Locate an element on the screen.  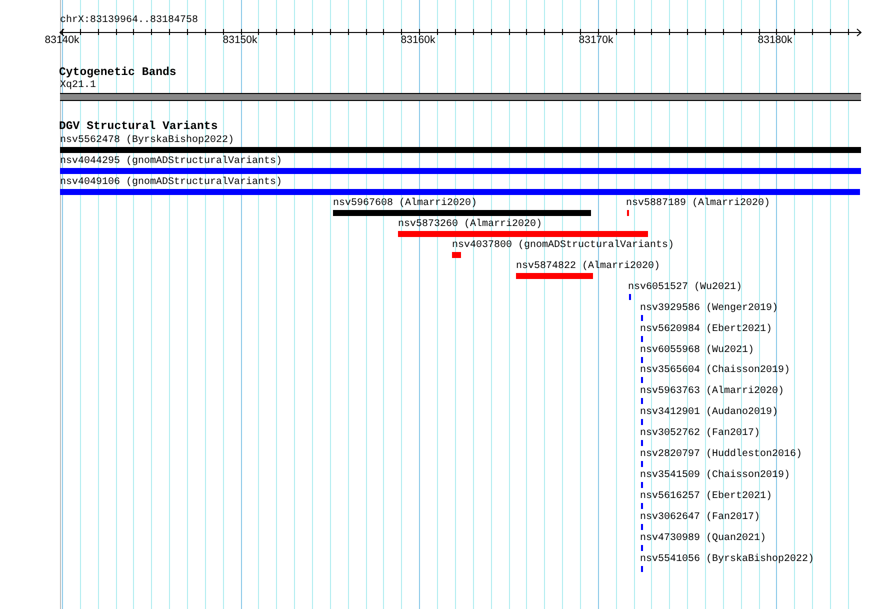
variant-label: nsv4037800 (gnomADStructuralVariants) is located at coordinates (563, 246).